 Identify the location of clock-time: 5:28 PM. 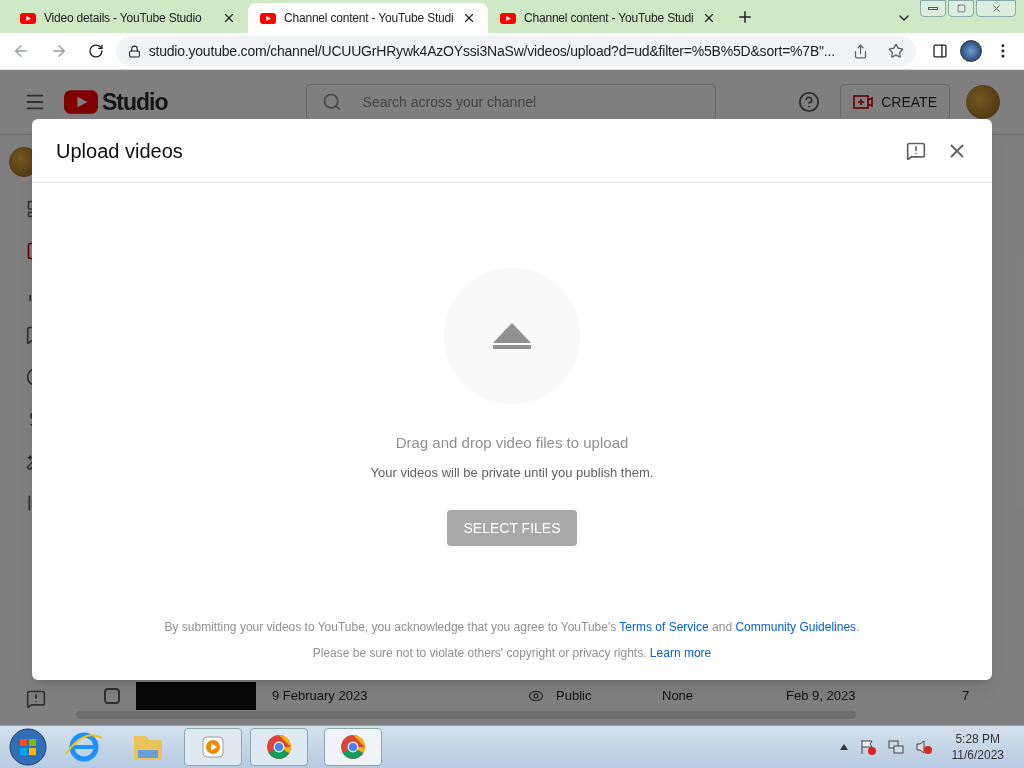
(978, 739).